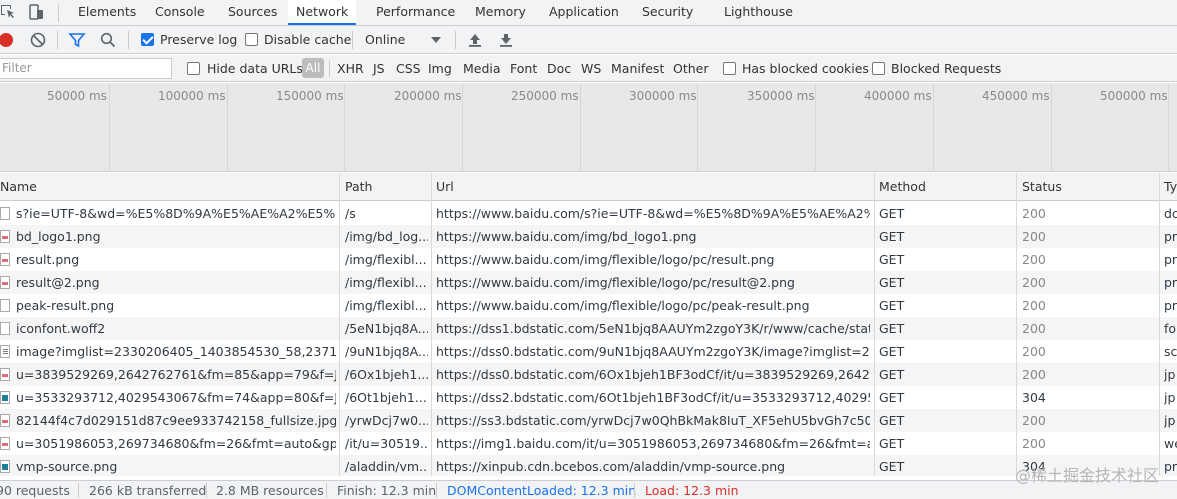 Image resolution: width=1177 pixels, height=499 pixels. What do you see at coordinates (946, 68) in the screenshot?
I see `blocked-requests-label: Blocked Requests` at bounding box center [946, 68].